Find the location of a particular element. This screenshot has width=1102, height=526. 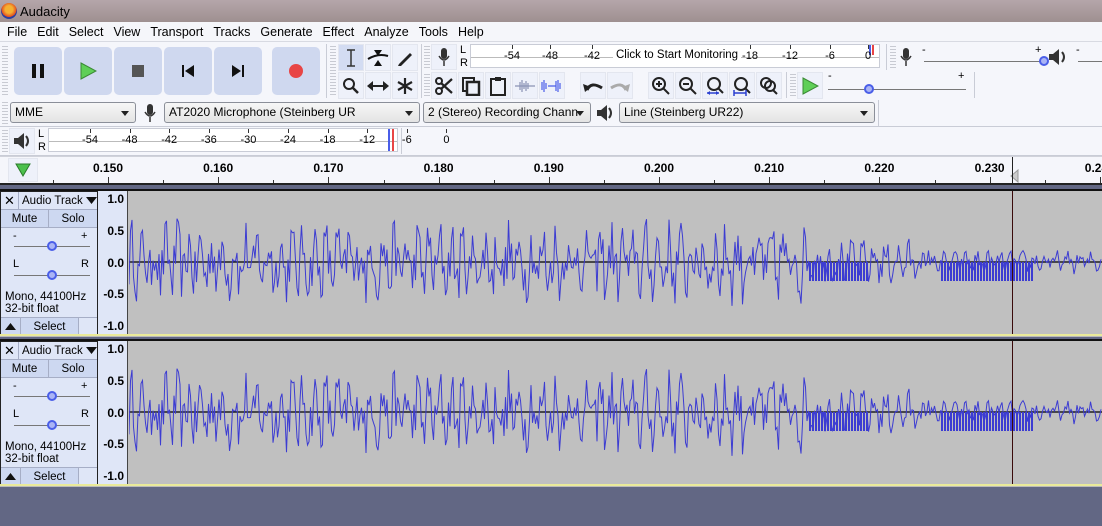

selection-tool-button is located at coordinates (351, 57).